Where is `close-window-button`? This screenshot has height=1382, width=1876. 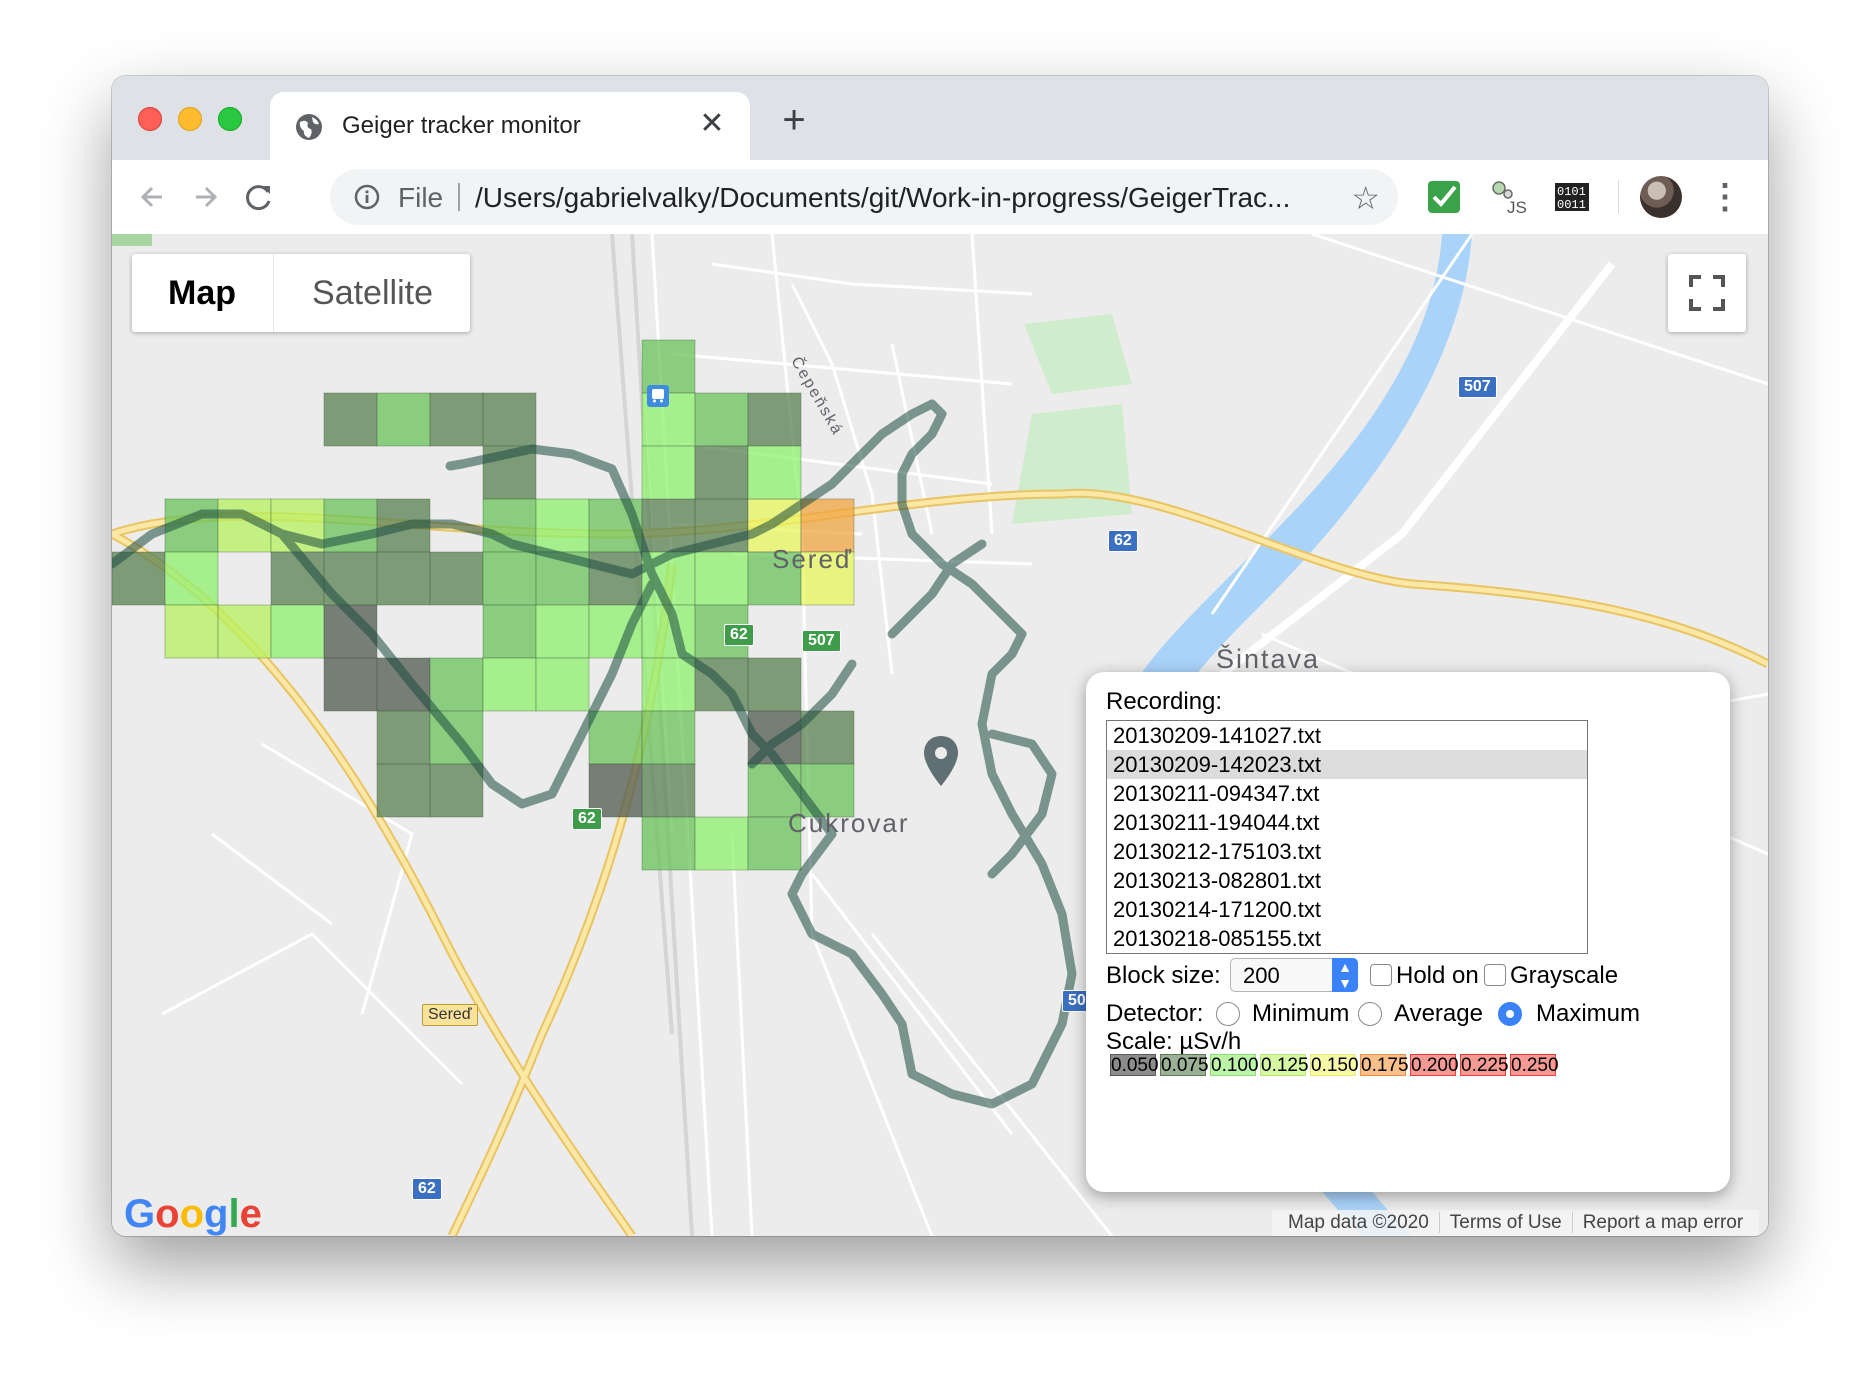 close-window-button is located at coordinates (150, 119).